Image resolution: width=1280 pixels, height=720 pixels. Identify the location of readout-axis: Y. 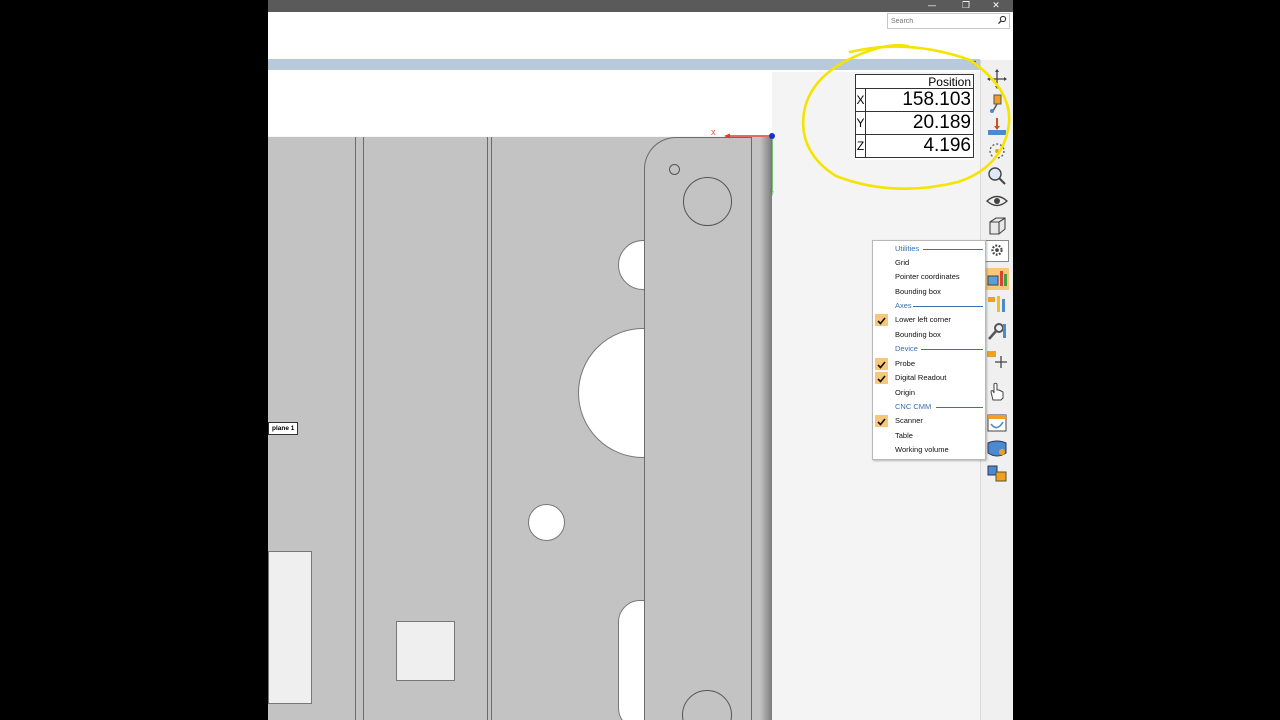
(861, 123).